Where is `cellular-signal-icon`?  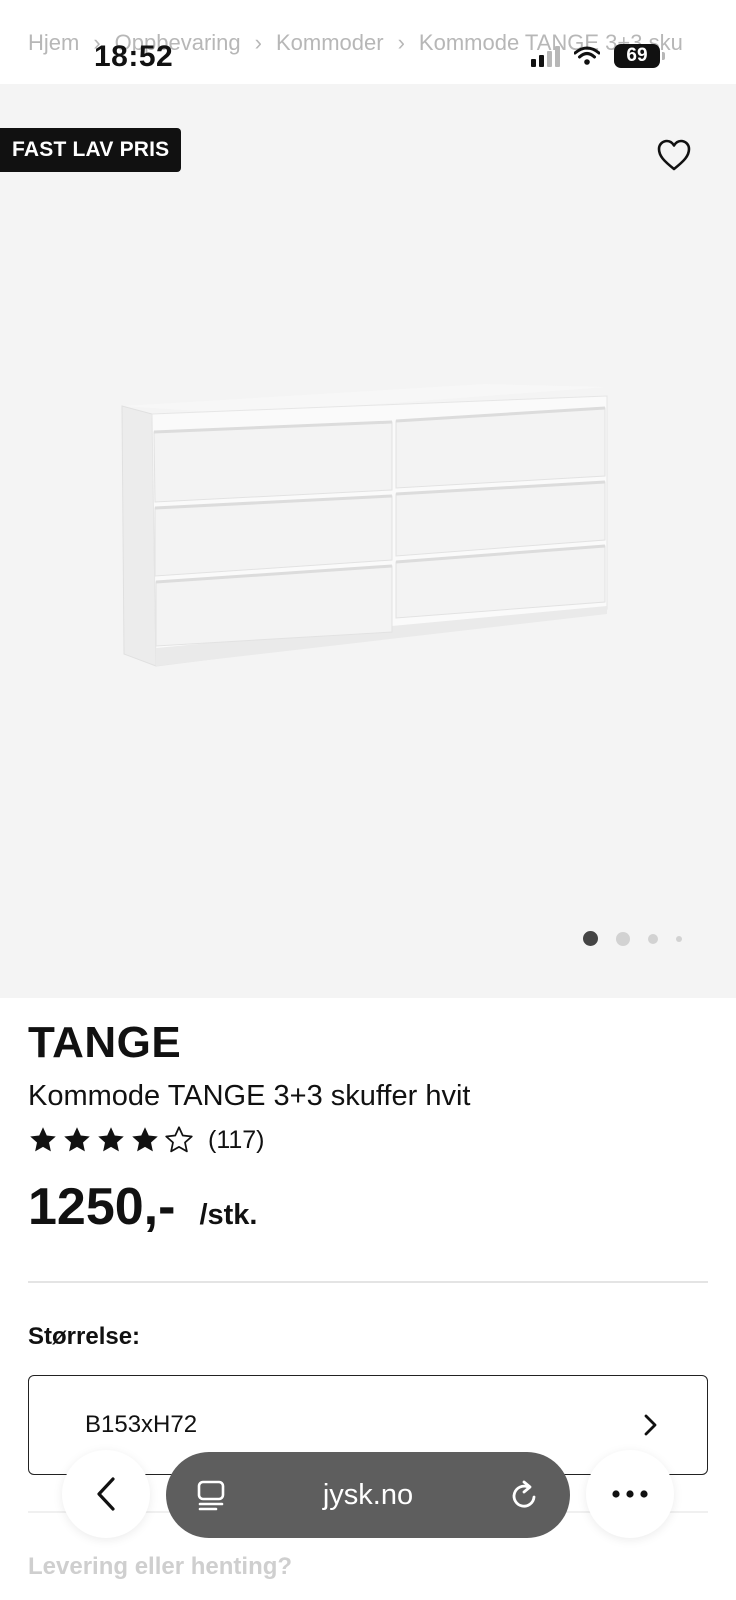 cellular-signal-icon is located at coordinates (545, 56).